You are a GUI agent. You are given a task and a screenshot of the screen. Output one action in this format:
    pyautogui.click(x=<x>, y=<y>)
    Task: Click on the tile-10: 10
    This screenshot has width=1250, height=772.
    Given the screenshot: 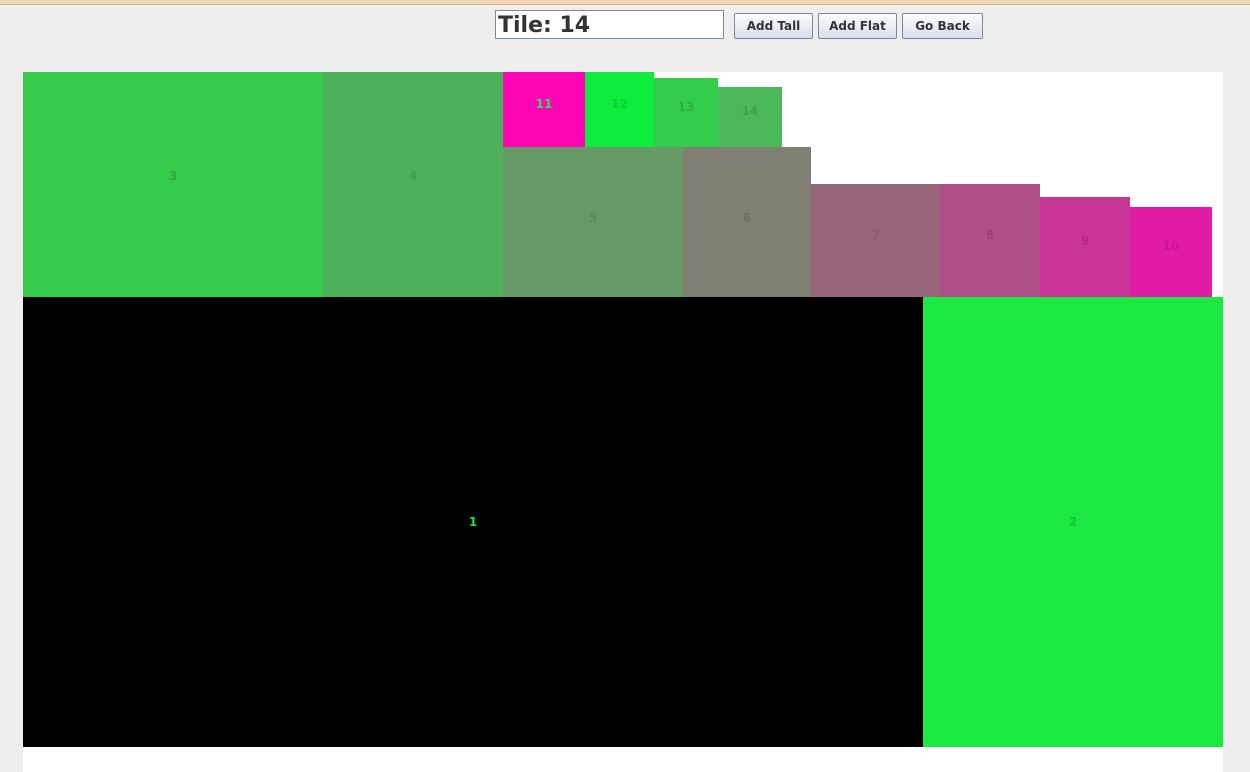 What is the action you would take?
    pyautogui.click(x=1171, y=252)
    